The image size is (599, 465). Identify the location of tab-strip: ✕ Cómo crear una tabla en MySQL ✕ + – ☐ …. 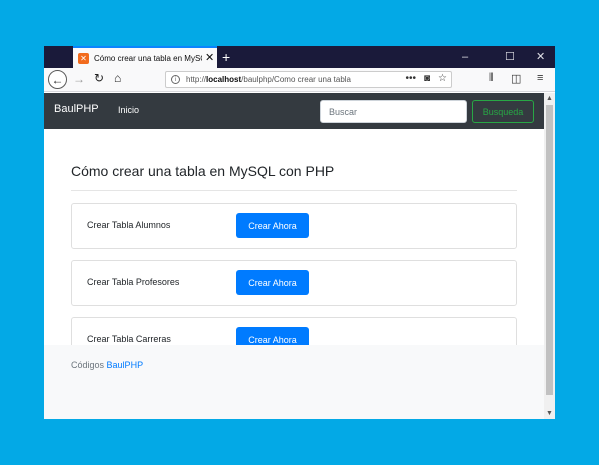
(299, 57).